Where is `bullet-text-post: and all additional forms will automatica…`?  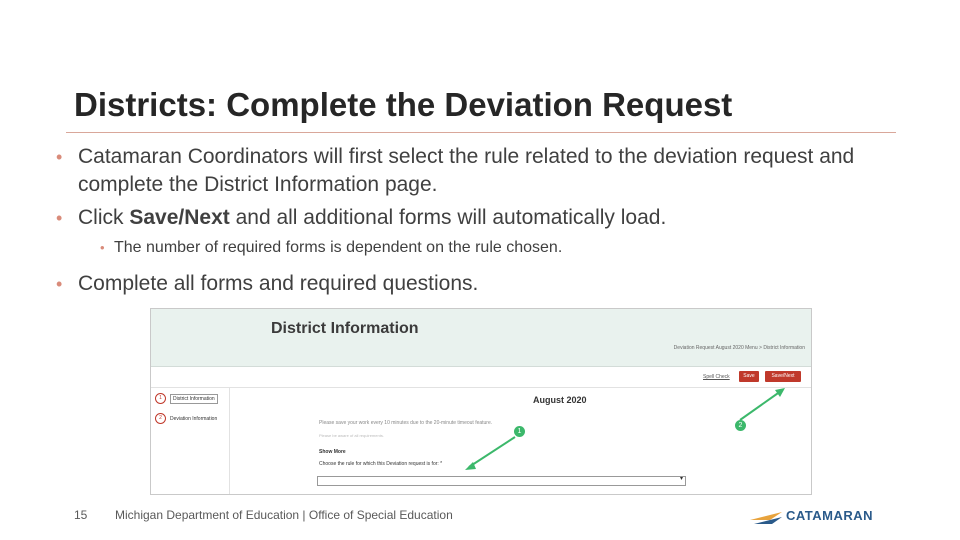
bullet-text-post: and all additional forms will automatica… is located at coordinates (448, 217).